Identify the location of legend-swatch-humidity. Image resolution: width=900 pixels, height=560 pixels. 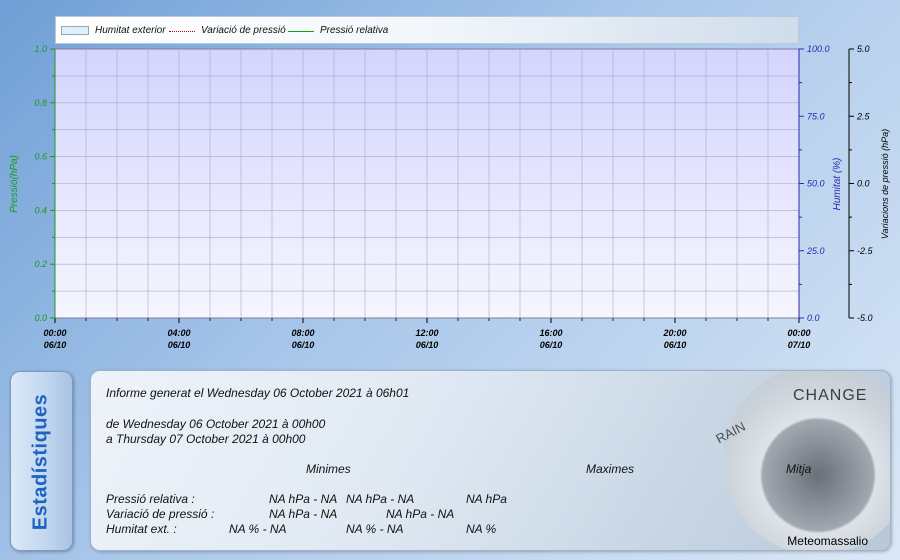
(75, 30).